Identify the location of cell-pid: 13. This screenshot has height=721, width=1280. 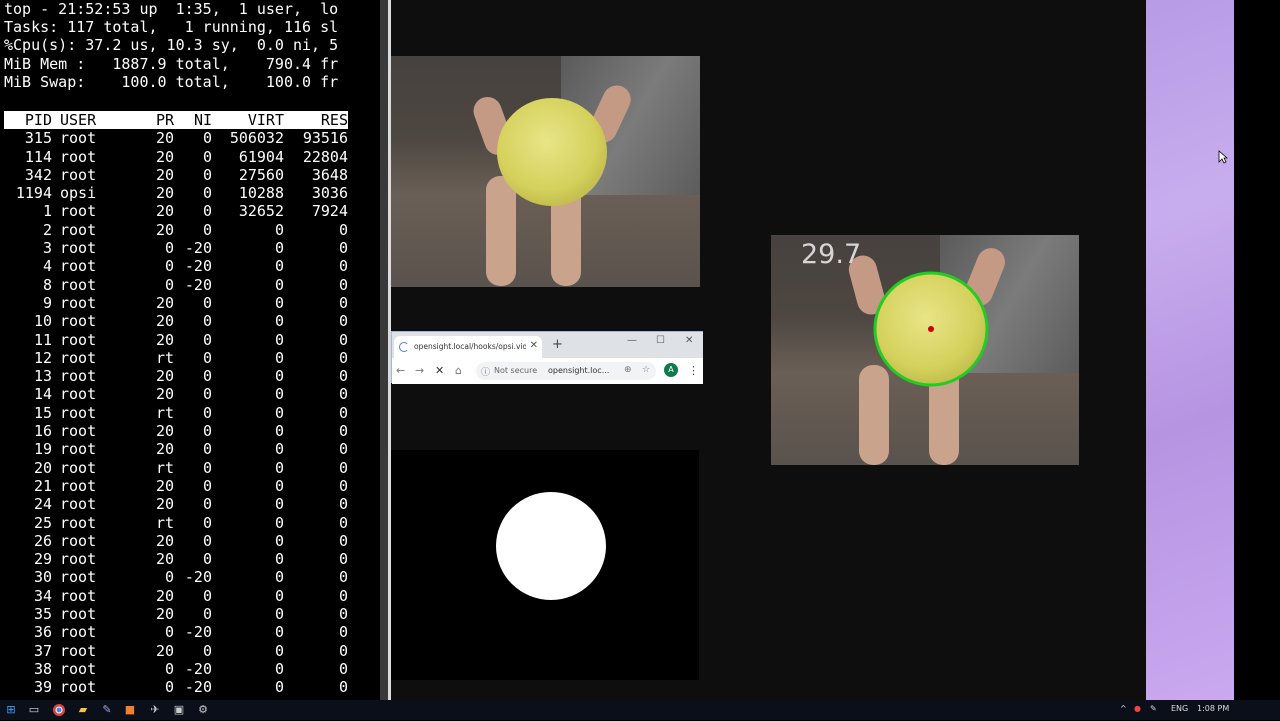
(42, 376).